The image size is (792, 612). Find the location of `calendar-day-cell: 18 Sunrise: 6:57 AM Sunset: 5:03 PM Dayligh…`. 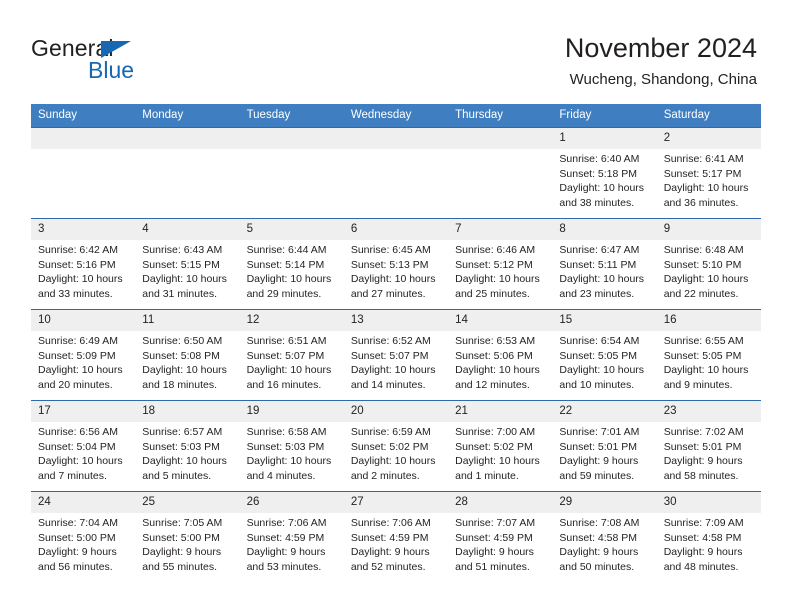

calendar-day-cell: 18 Sunrise: 6:57 AM Sunset: 5:03 PM Dayligh… is located at coordinates (187, 446).